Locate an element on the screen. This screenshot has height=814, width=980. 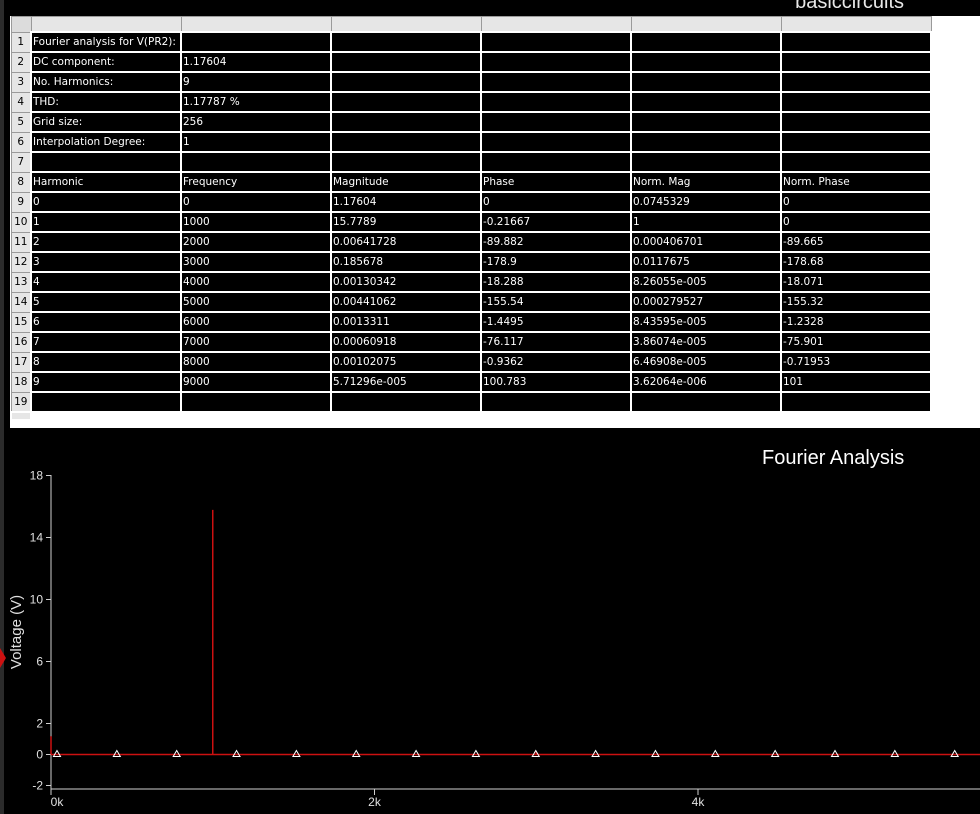
row-number: 15 is located at coordinates (21, 322).